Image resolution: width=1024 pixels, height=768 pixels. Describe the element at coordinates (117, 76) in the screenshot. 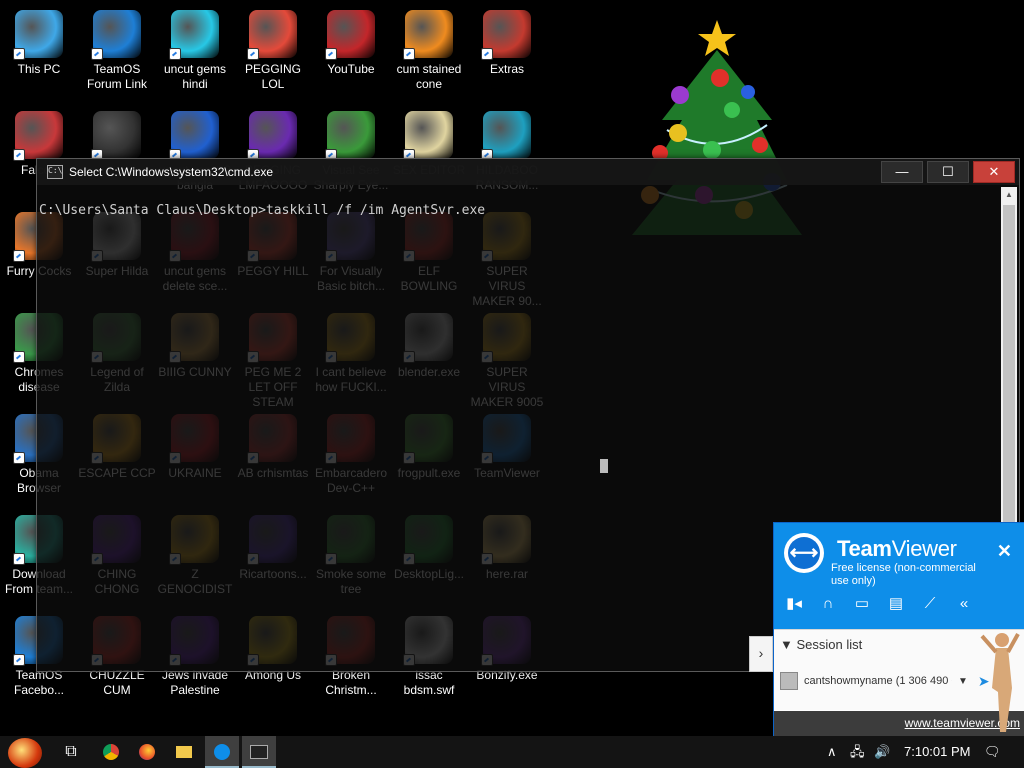

I see `desktop-icon-label: TeamOS Forum Link` at that location.